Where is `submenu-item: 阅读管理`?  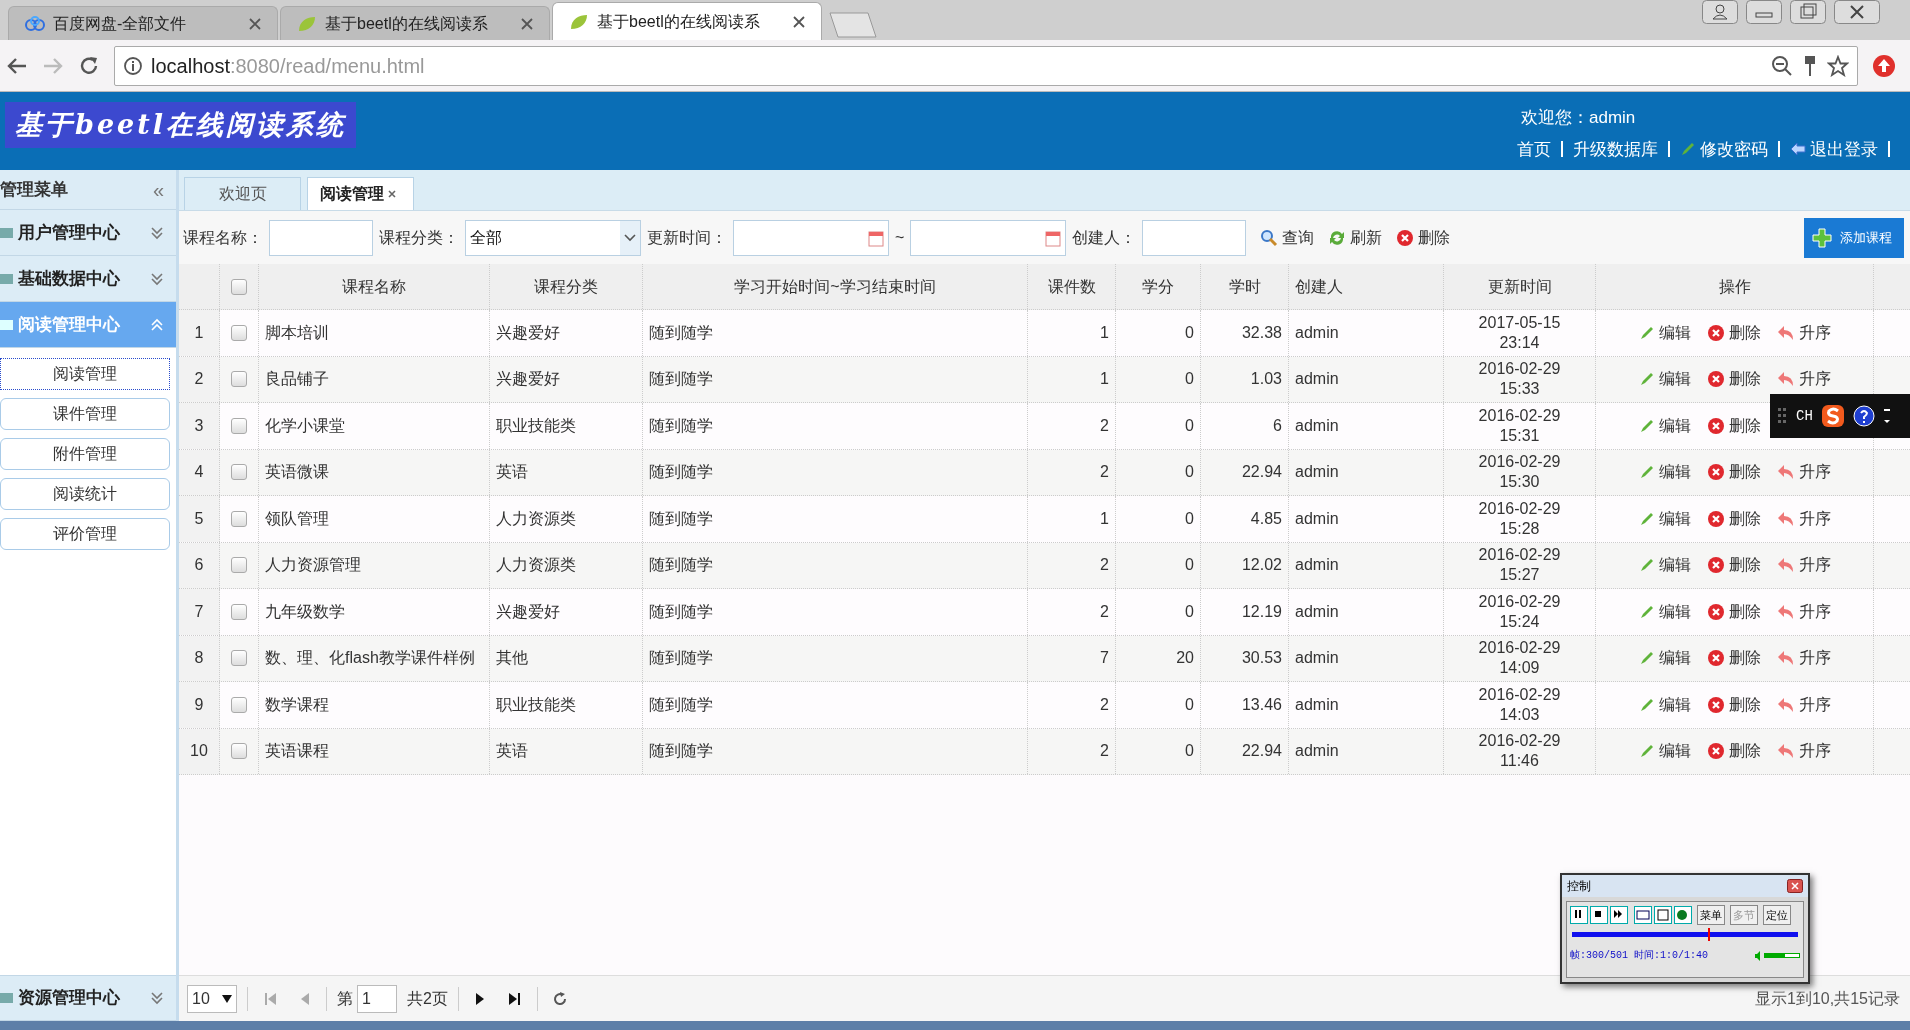
submenu-item: 阅读管理 is located at coordinates (85, 374).